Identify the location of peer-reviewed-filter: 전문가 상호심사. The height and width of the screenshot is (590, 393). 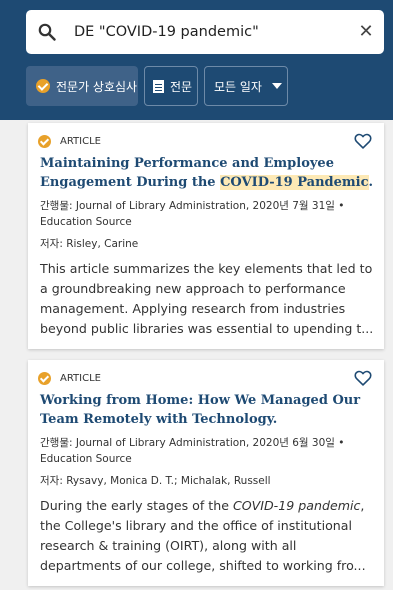
(82, 86).